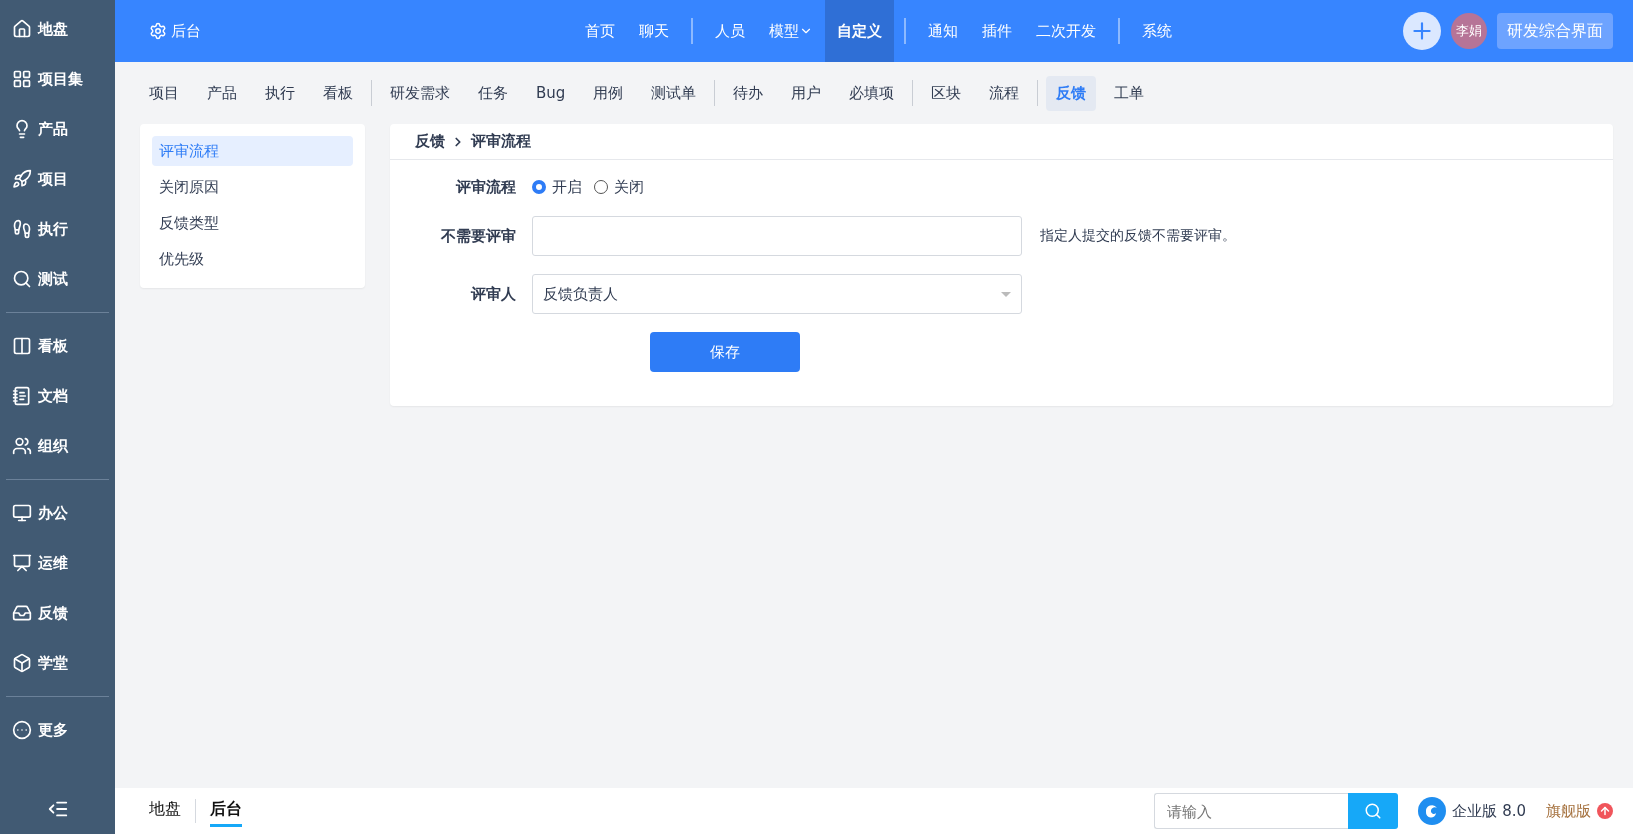 Image resolution: width=1633 pixels, height=834 pixels. Describe the element at coordinates (252, 187) in the screenshot. I see `menu-item: 关闭原因` at that location.